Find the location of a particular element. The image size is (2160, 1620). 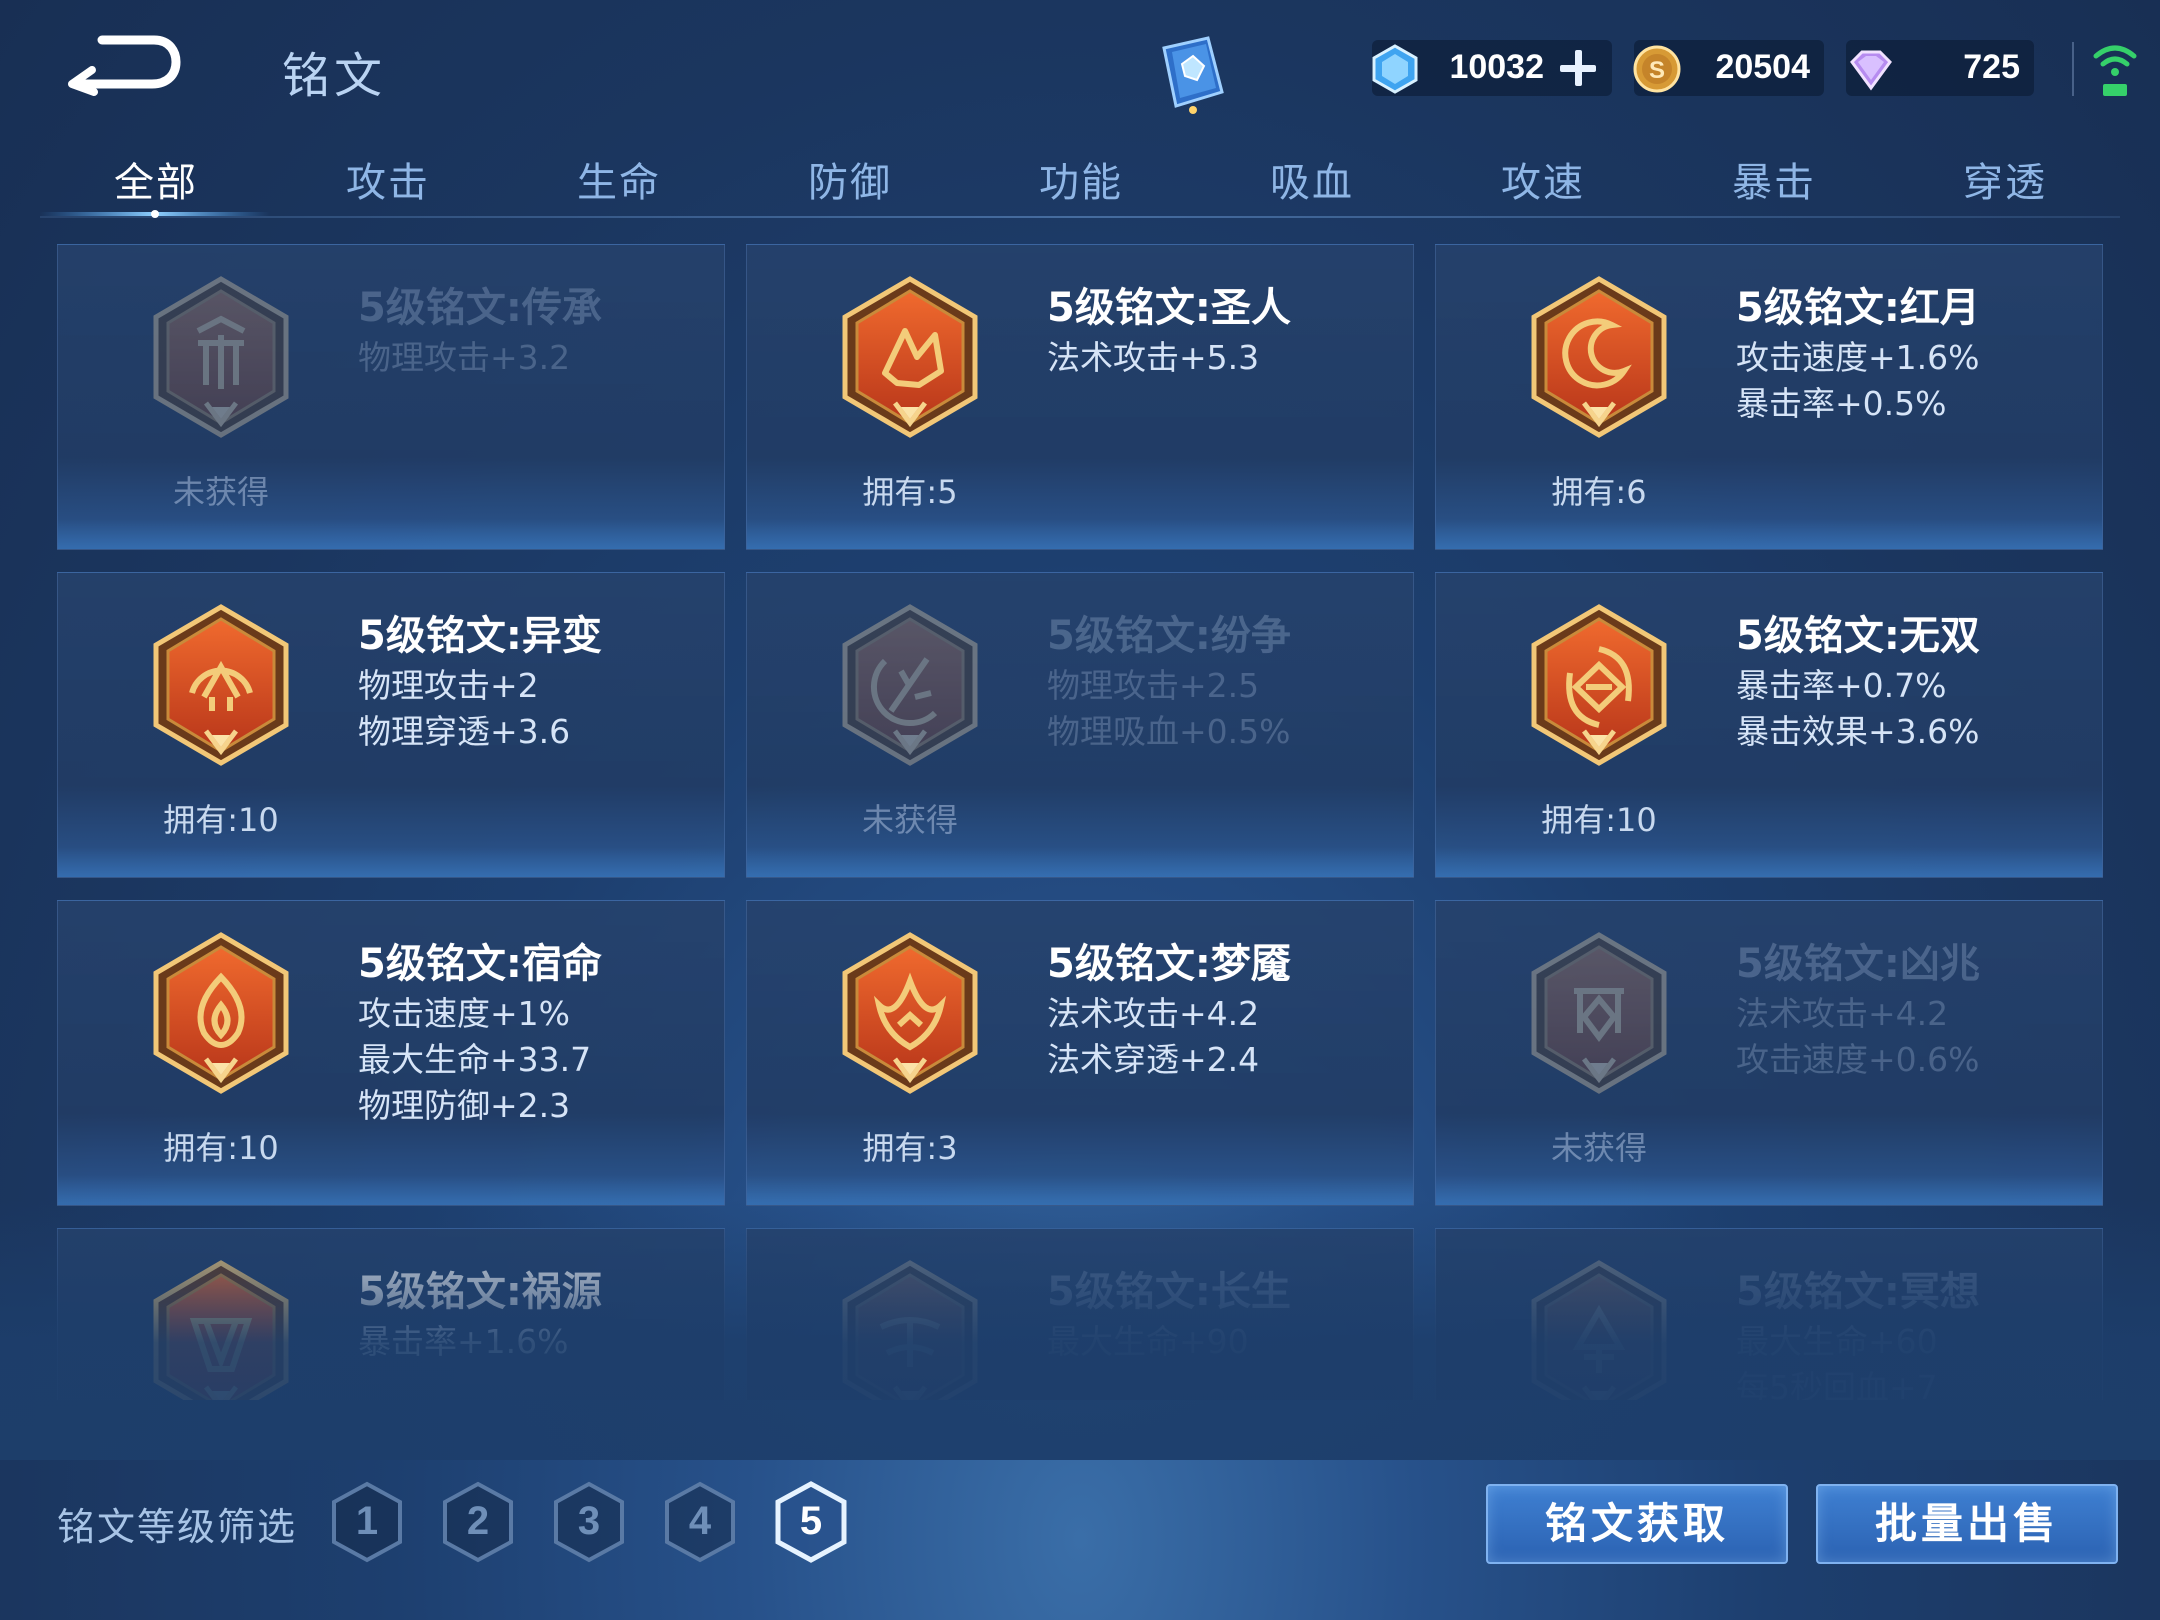

tab-attack-speed: 攻速 is located at coordinates (1543, 179).